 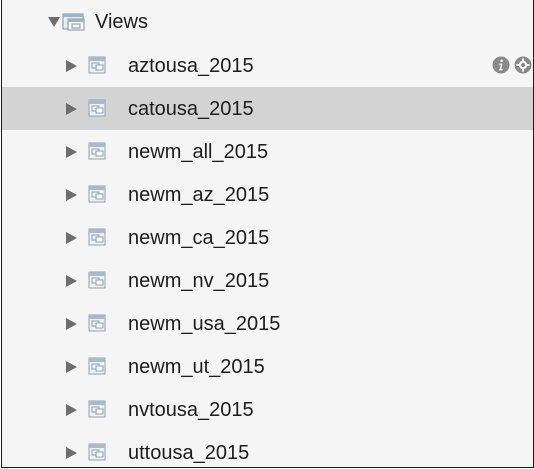 I want to click on view-item-label: newm_nv_2015, so click(x=199, y=281).